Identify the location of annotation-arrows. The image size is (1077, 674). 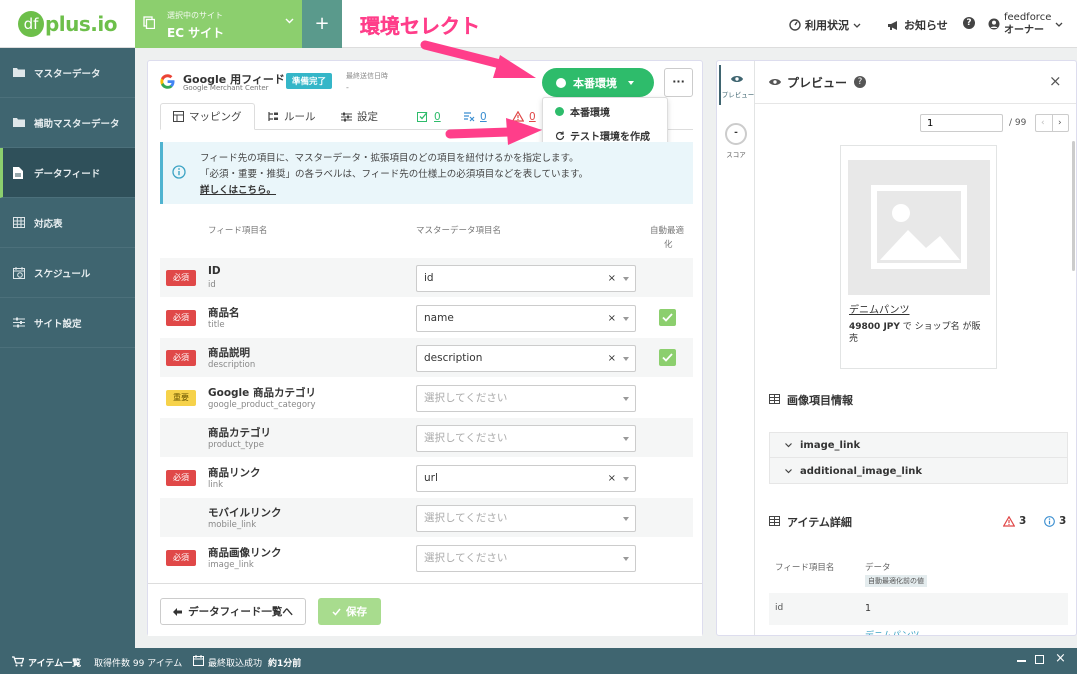
(481, 92).